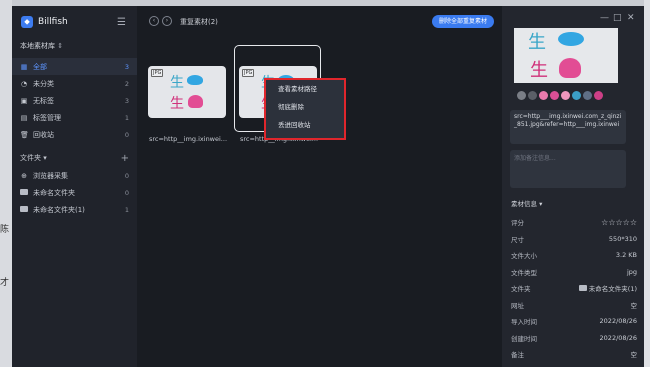 The height and width of the screenshot is (367, 650). I want to click on folder-item-unnamed-1: 未命名文件夹(1) 1, so click(74, 209).